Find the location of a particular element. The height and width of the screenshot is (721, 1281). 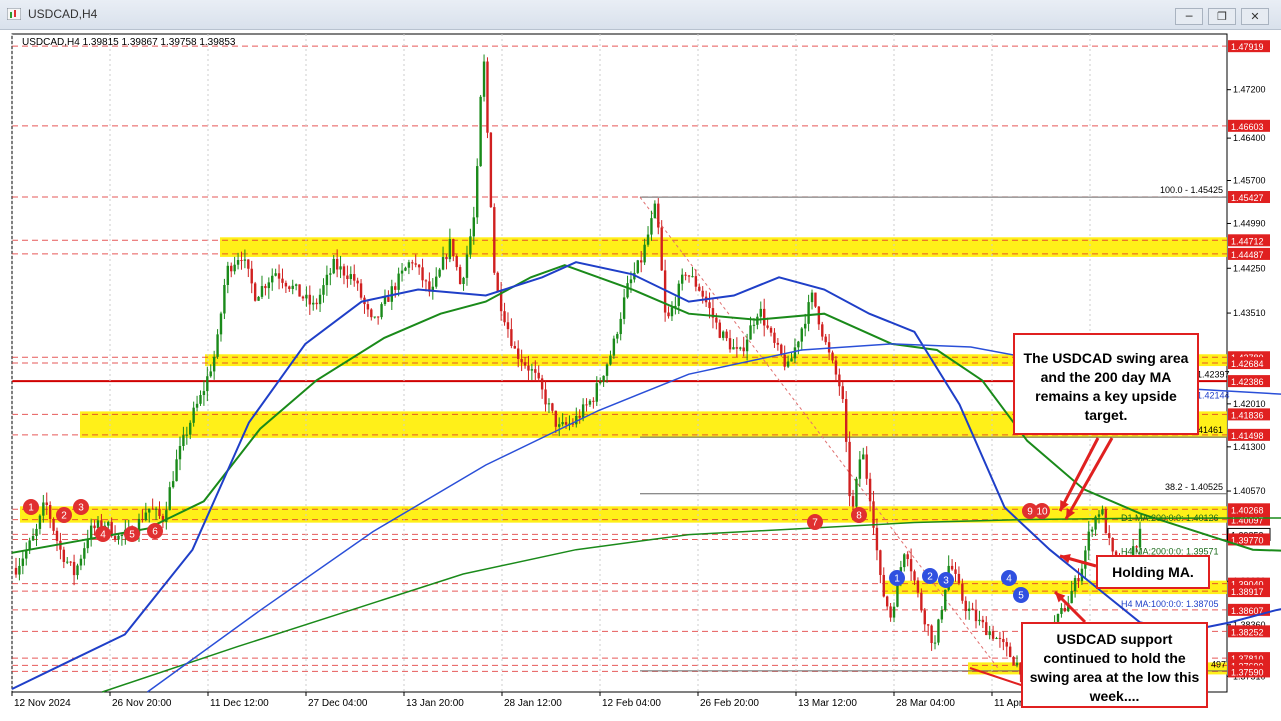

swing-marker-label: 1 is located at coordinates (897, 579).